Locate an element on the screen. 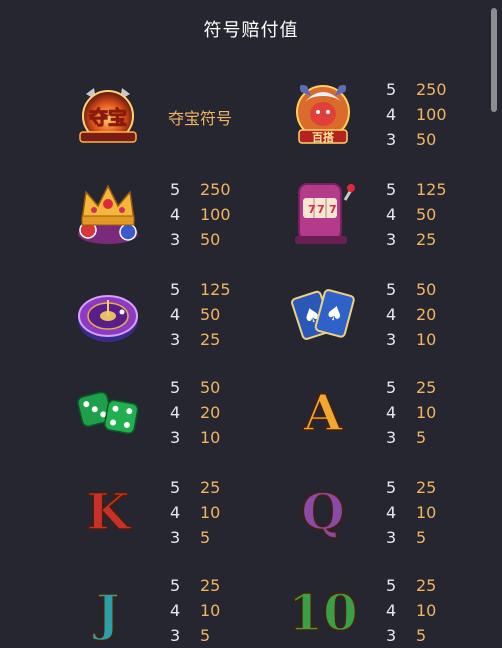  svg-text: 7 is located at coordinates (333, 209).